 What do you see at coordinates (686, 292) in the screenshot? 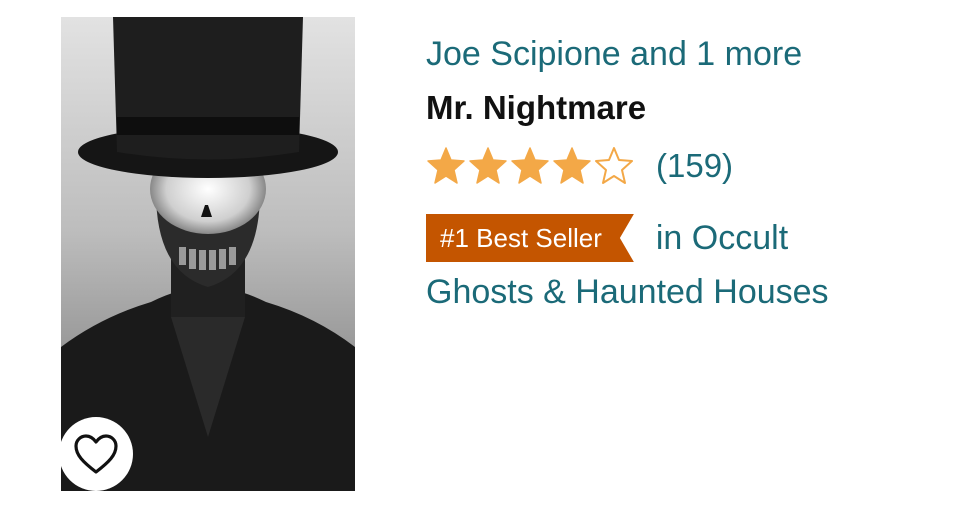
I see `category-link: Ghosts & Haunted Houses` at bounding box center [686, 292].